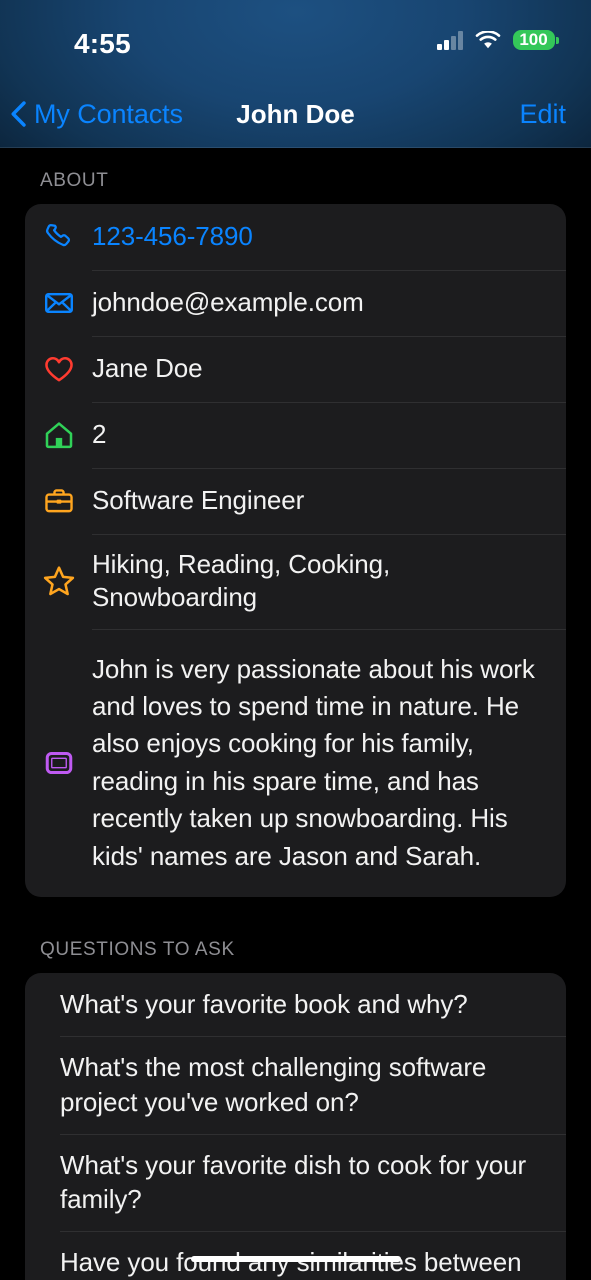 The image size is (591, 1280). I want to click on about-row-value: 2, so click(99, 434).